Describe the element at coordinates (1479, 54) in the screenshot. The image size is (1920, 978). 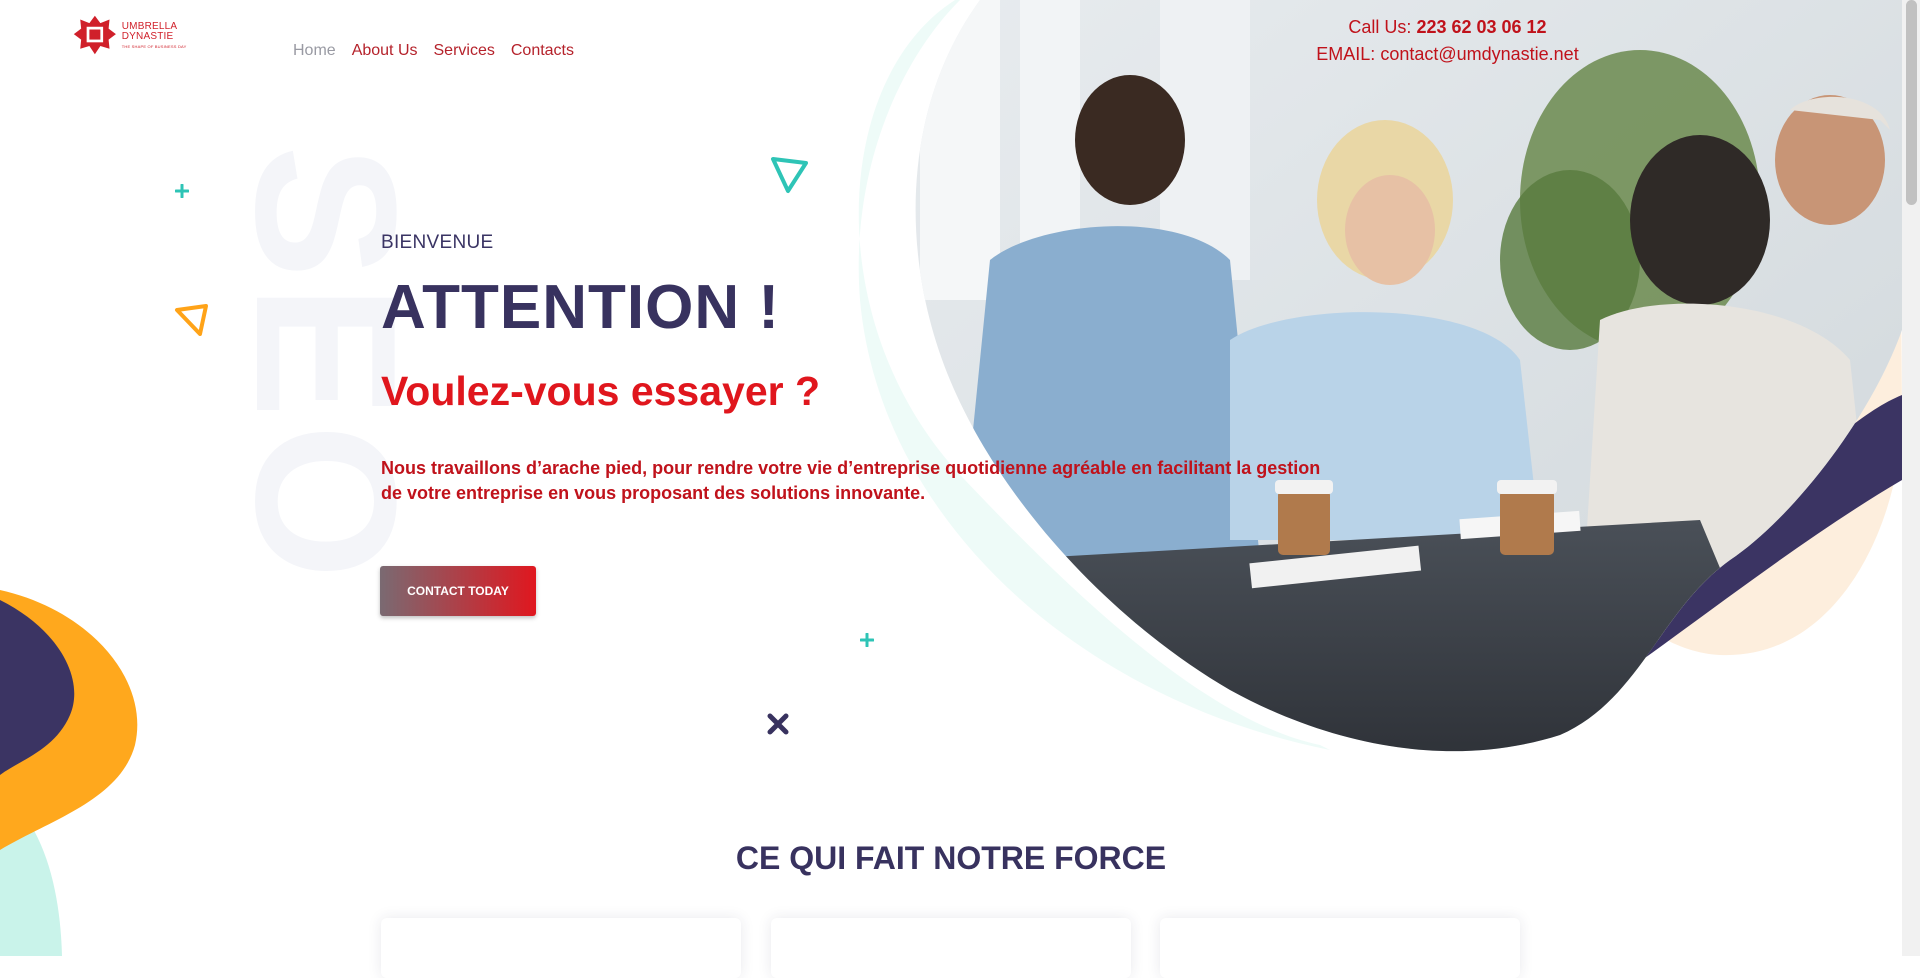
I see `email-address: contact@umdynastie.net` at that location.